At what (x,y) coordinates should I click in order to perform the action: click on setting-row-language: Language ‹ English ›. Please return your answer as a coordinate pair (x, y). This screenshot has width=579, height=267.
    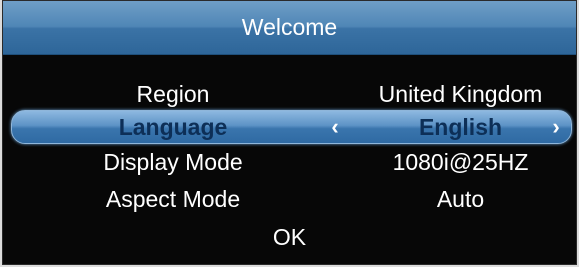
    Looking at the image, I should click on (289, 127).